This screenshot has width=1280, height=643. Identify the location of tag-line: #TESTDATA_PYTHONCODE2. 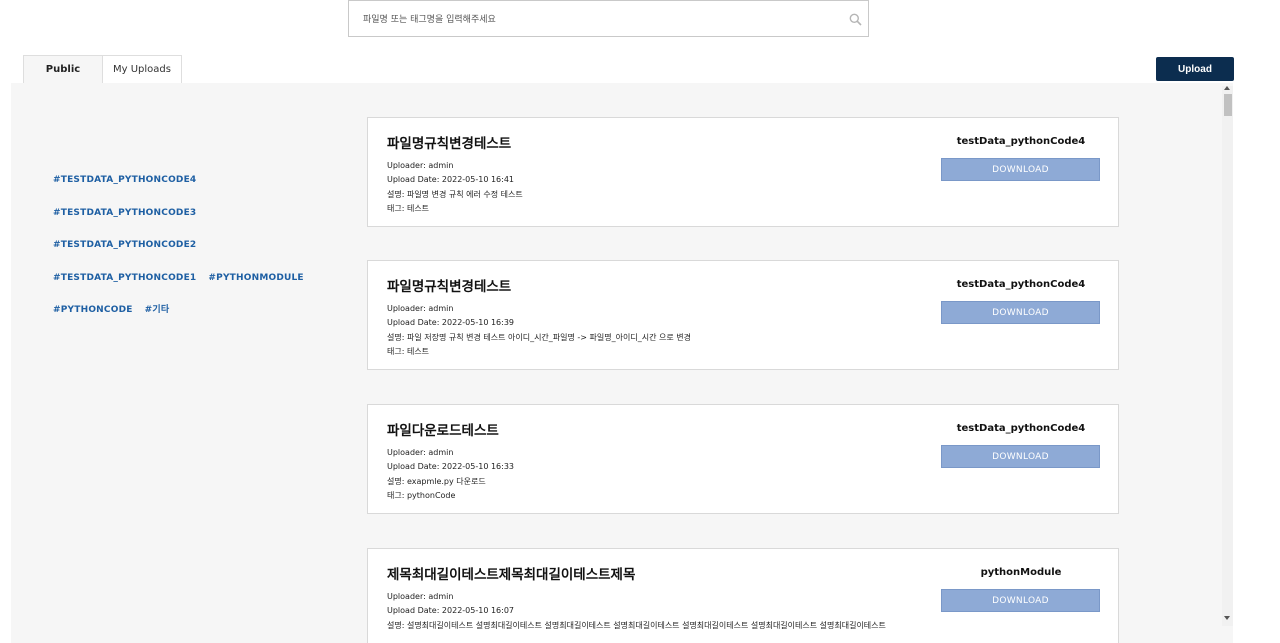
(203, 256).